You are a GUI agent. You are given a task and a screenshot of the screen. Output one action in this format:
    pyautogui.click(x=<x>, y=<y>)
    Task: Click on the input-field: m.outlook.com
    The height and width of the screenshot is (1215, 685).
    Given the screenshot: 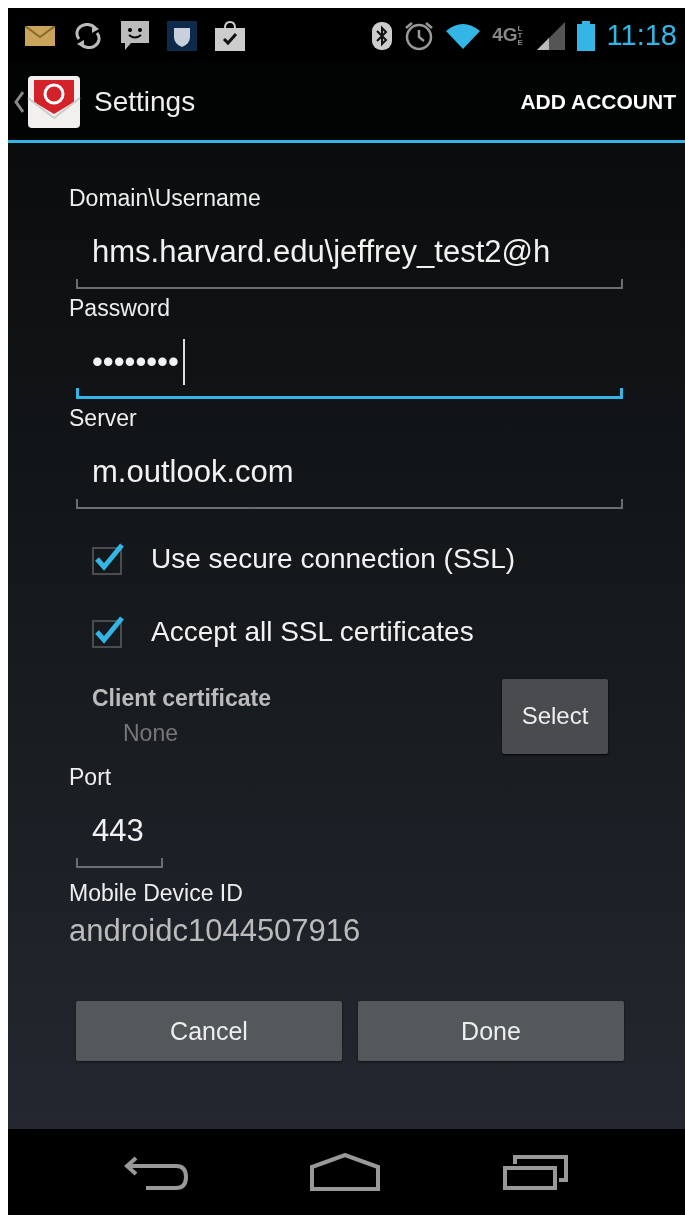 What is the action you would take?
    pyautogui.click(x=349, y=473)
    